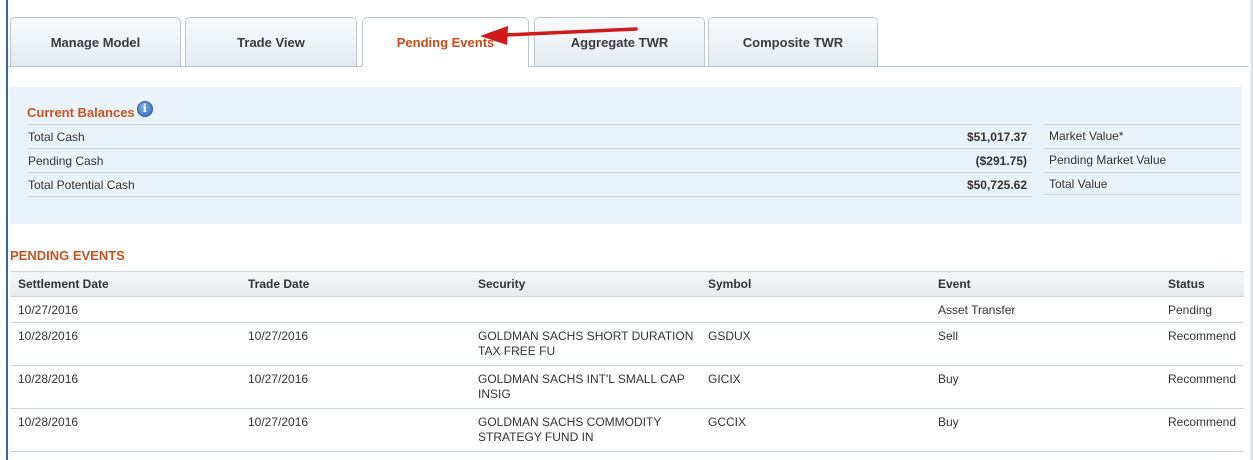 This screenshot has height=460, width=1253. I want to click on balance-amount: $50,725.62, so click(996, 184).